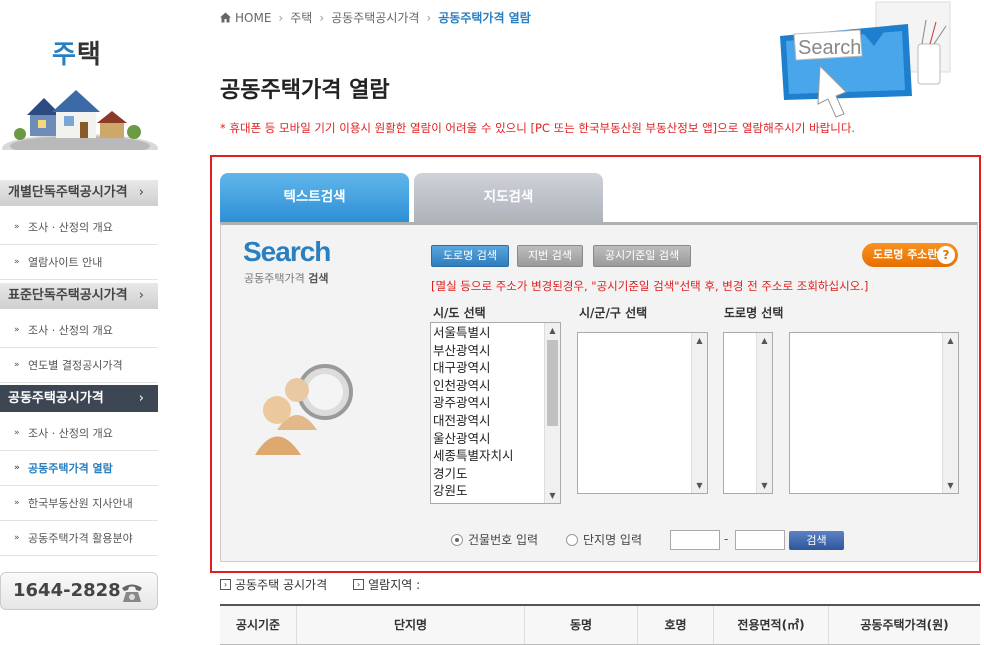 Image resolution: width=984 pixels, height=645 pixels. I want to click on sido-option: 경기도, so click(496, 474).